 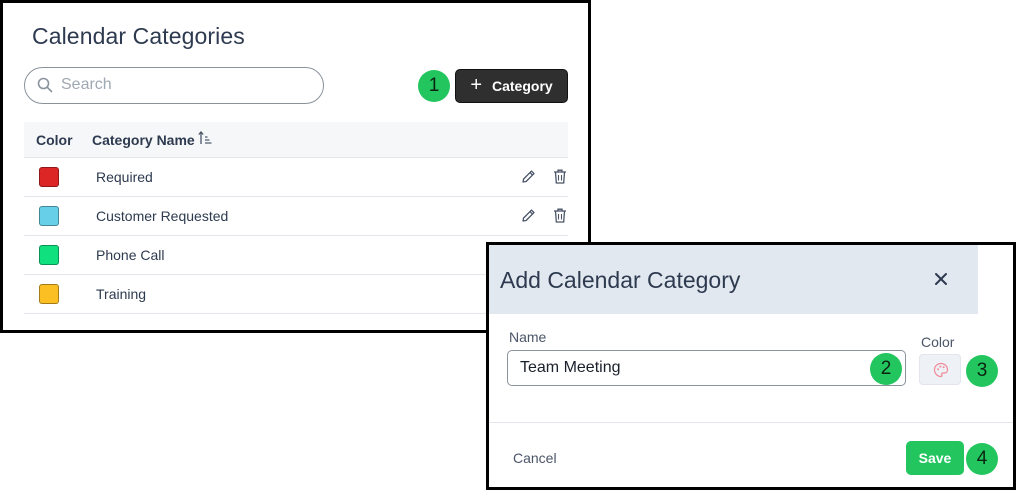 What do you see at coordinates (528, 337) in the screenshot?
I see `name-label: Name` at bounding box center [528, 337].